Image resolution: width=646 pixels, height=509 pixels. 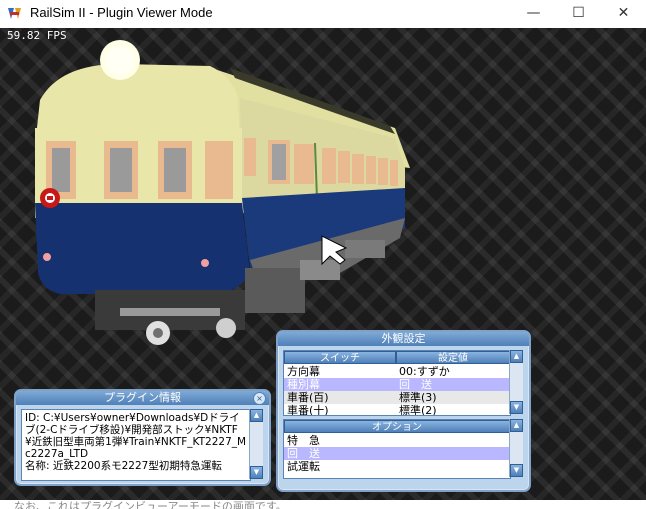 I want to click on switch-value: 標準(3), so click(x=418, y=397).